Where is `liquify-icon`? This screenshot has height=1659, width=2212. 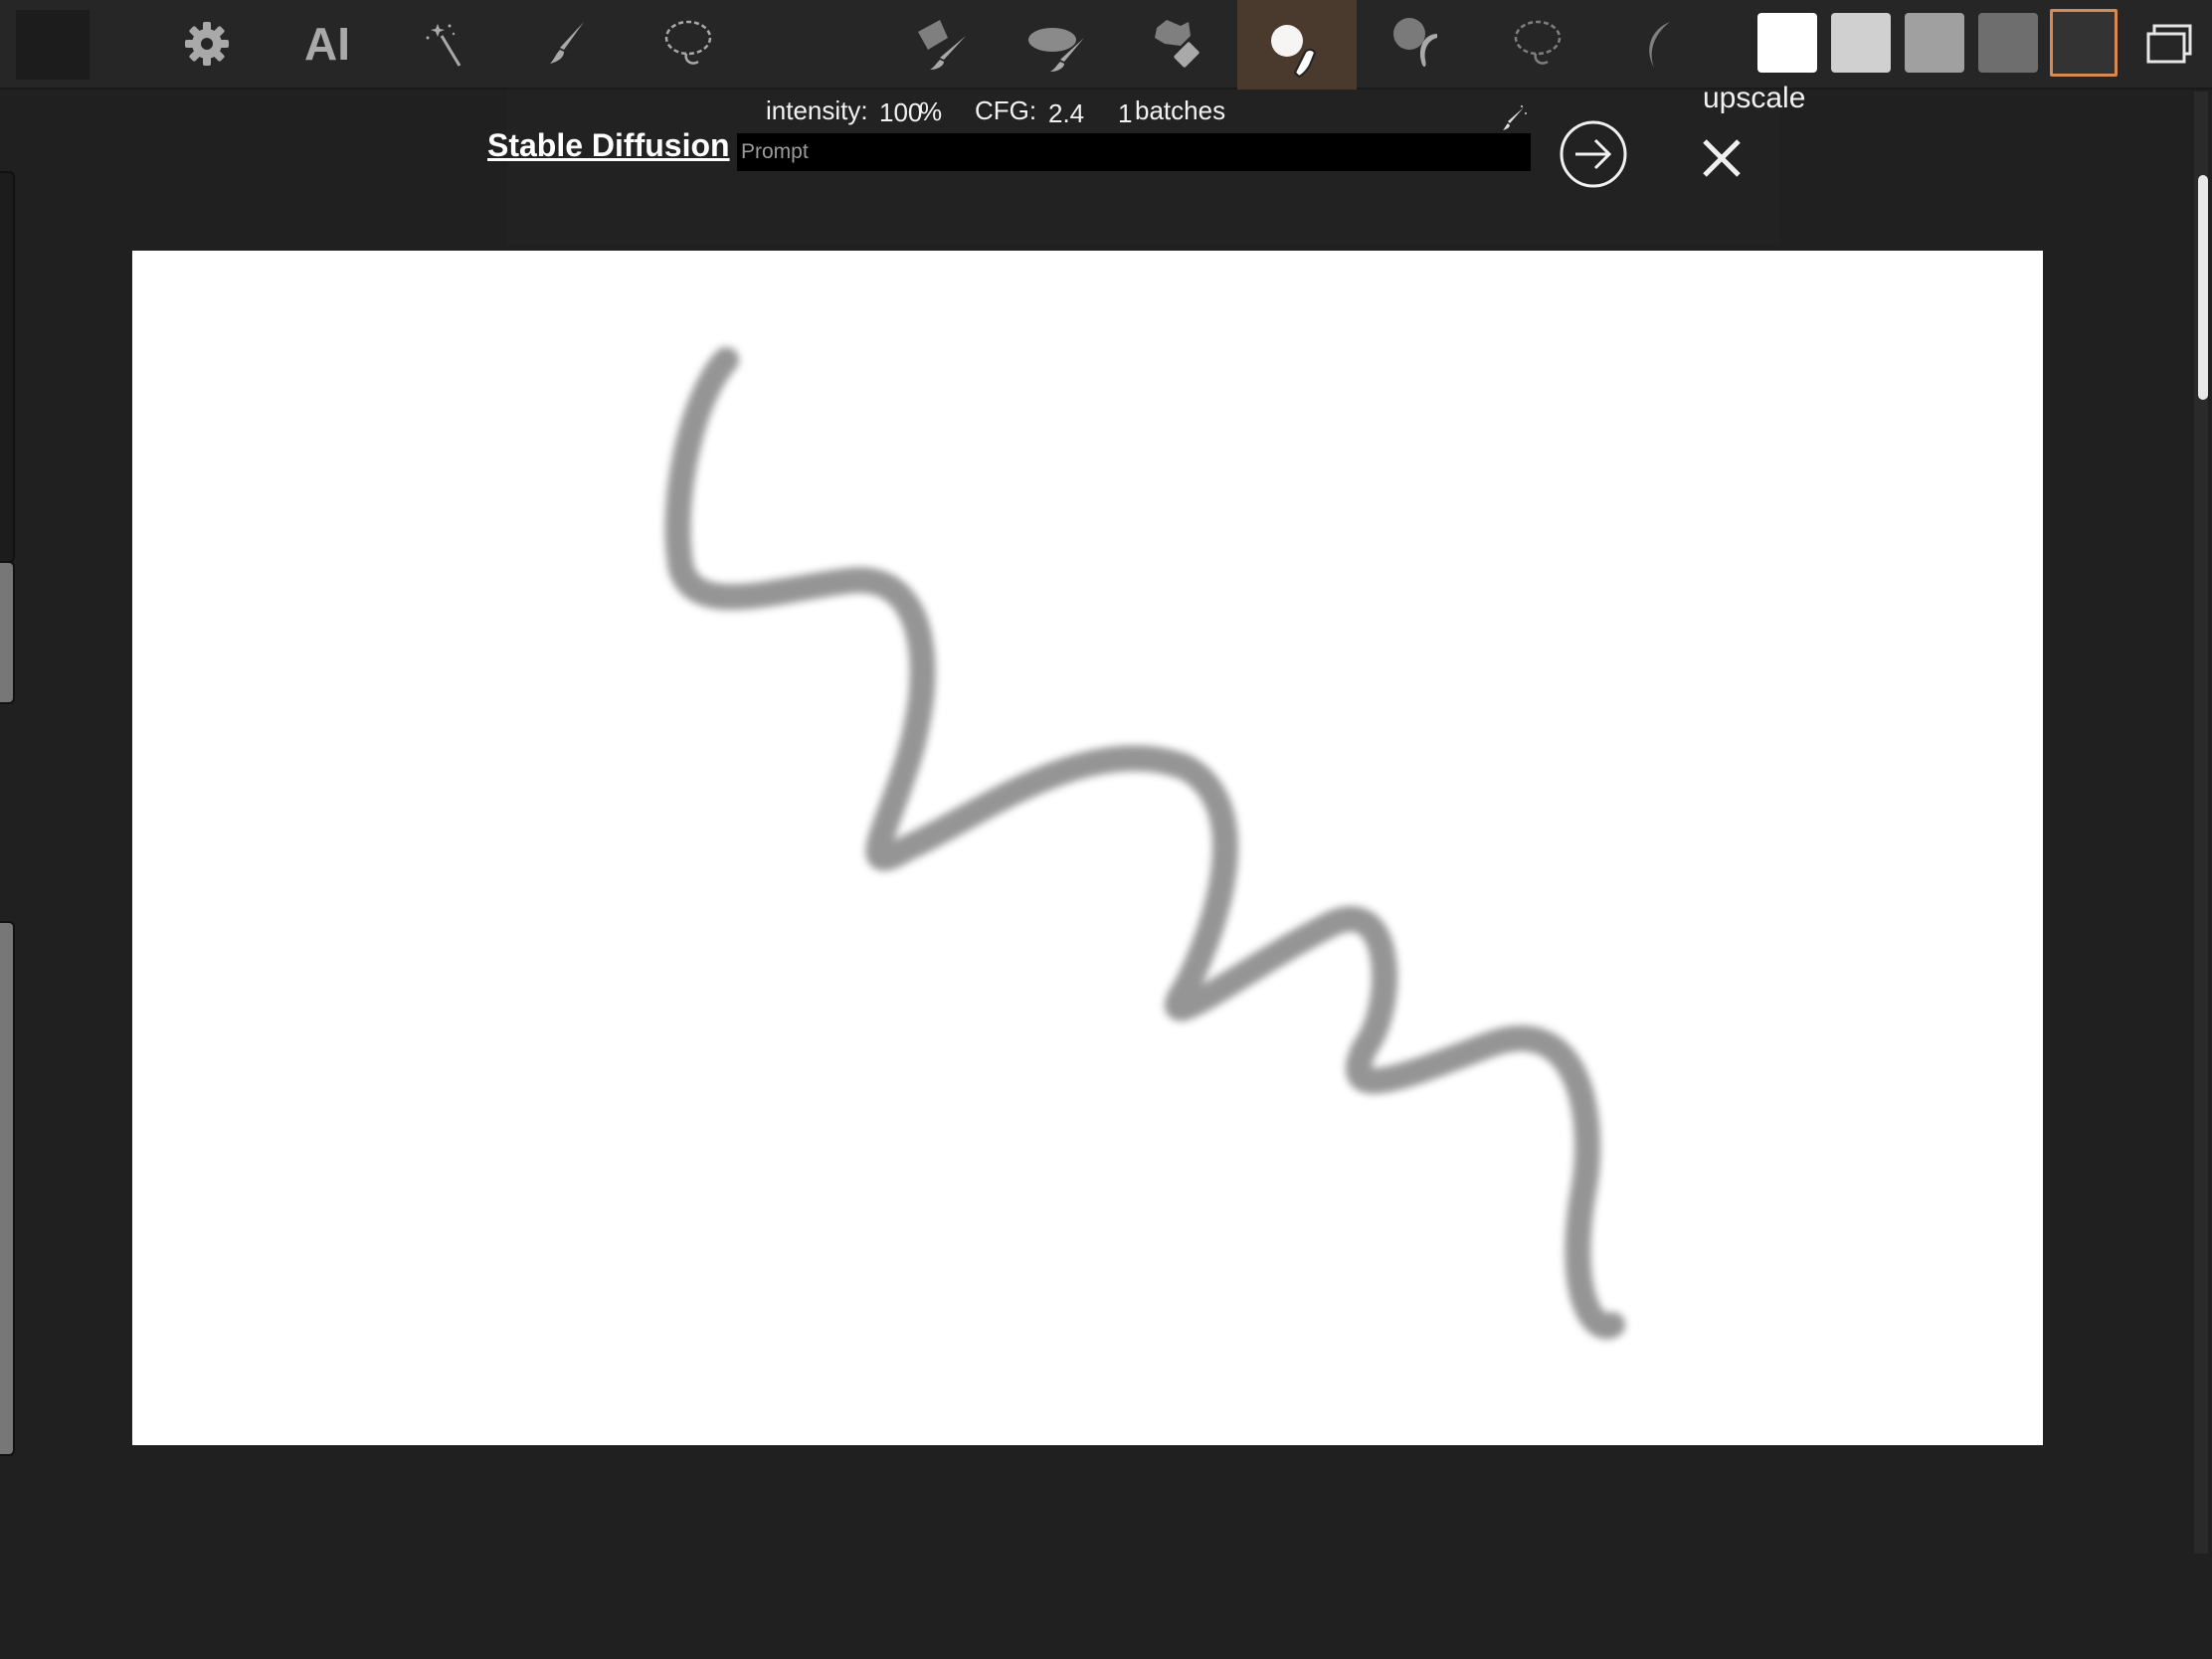
liquify-icon is located at coordinates (1415, 43).